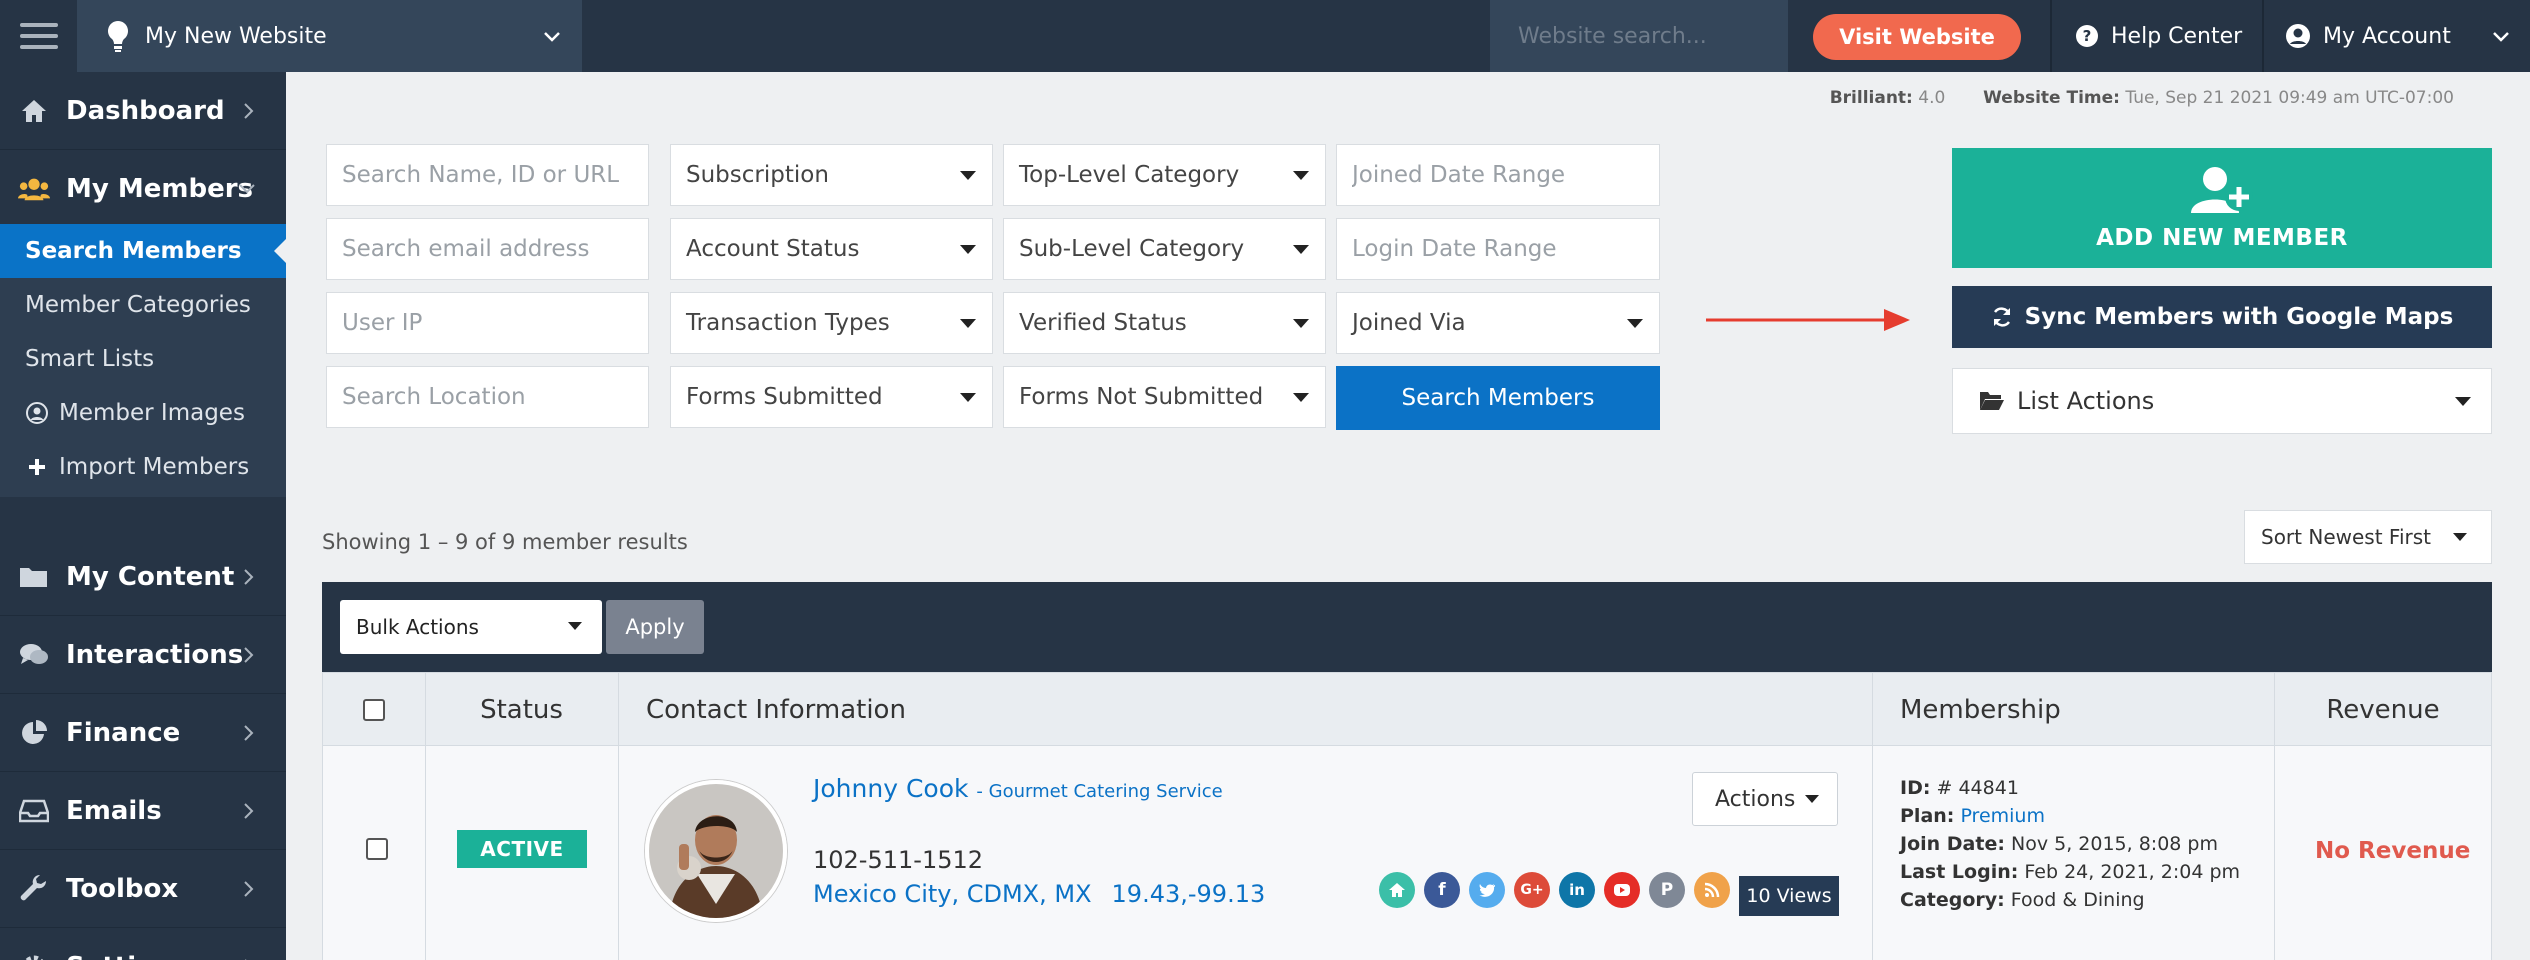 The height and width of the screenshot is (960, 2530). What do you see at coordinates (34, 956) in the screenshot?
I see `gear-icon` at bounding box center [34, 956].